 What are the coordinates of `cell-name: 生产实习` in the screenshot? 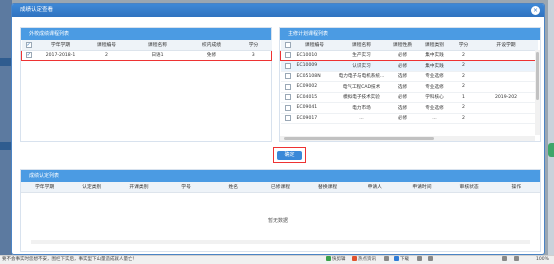 It's located at (361, 55).